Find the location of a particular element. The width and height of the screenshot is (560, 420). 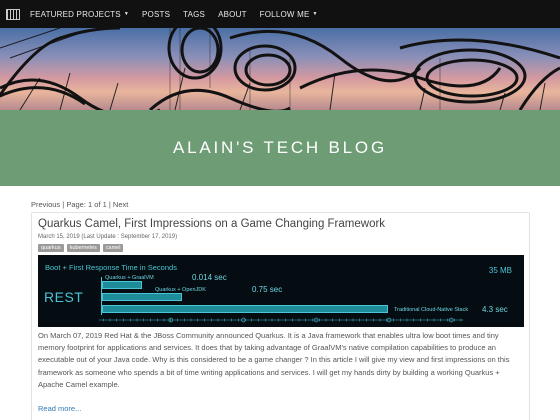

pagination: Previous | Page: 1 of 1 | Next is located at coordinates (79, 204).